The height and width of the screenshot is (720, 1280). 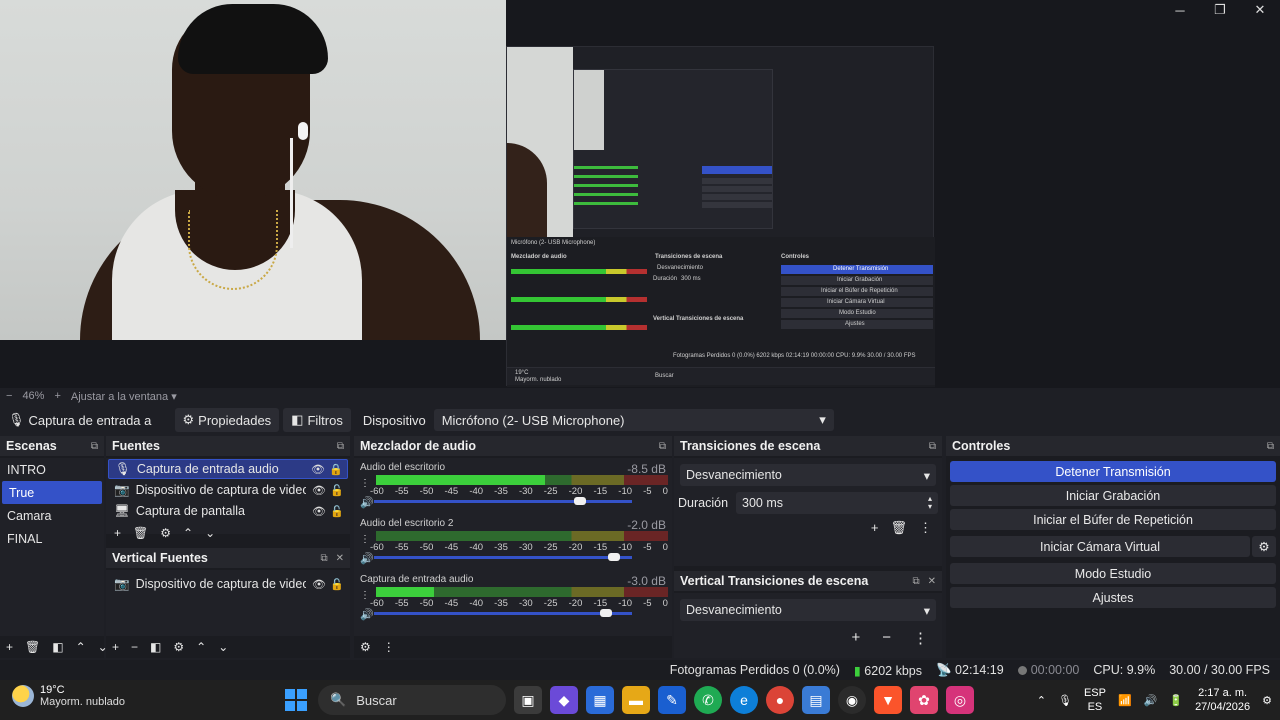 What do you see at coordinates (412, 700) in the screenshot?
I see `taskbar-search: 🔍 Buscar` at bounding box center [412, 700].